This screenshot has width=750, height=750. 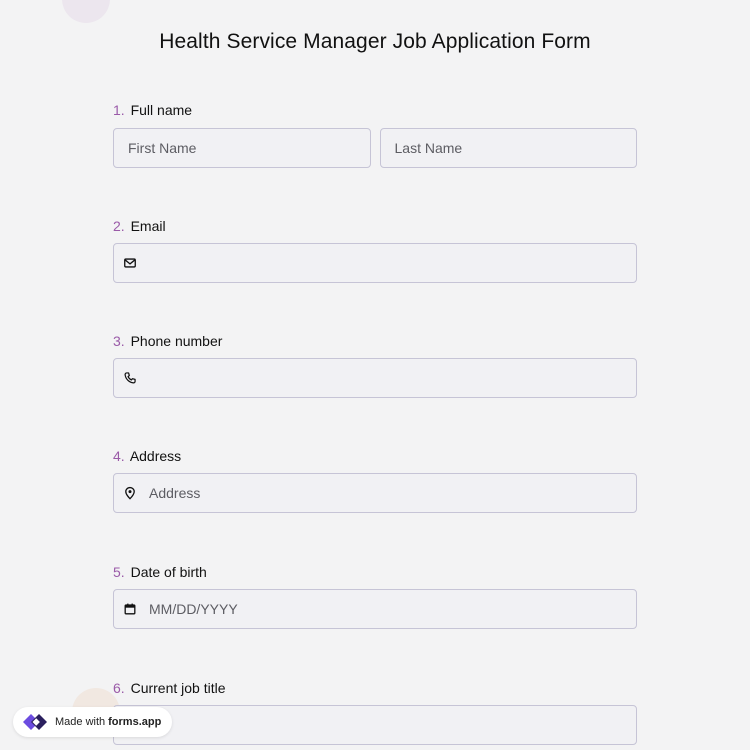 I want to click on first-name-input: First Name, so click(x=242, y=148).